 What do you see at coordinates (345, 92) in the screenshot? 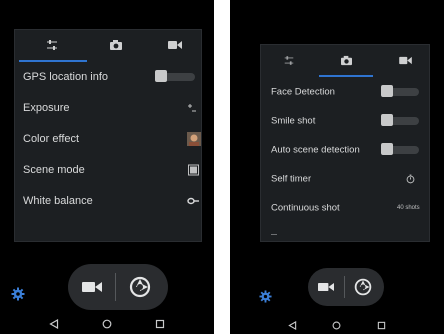
I see `setting-face-detection: Face Detection` at bounding box center [345, 92].